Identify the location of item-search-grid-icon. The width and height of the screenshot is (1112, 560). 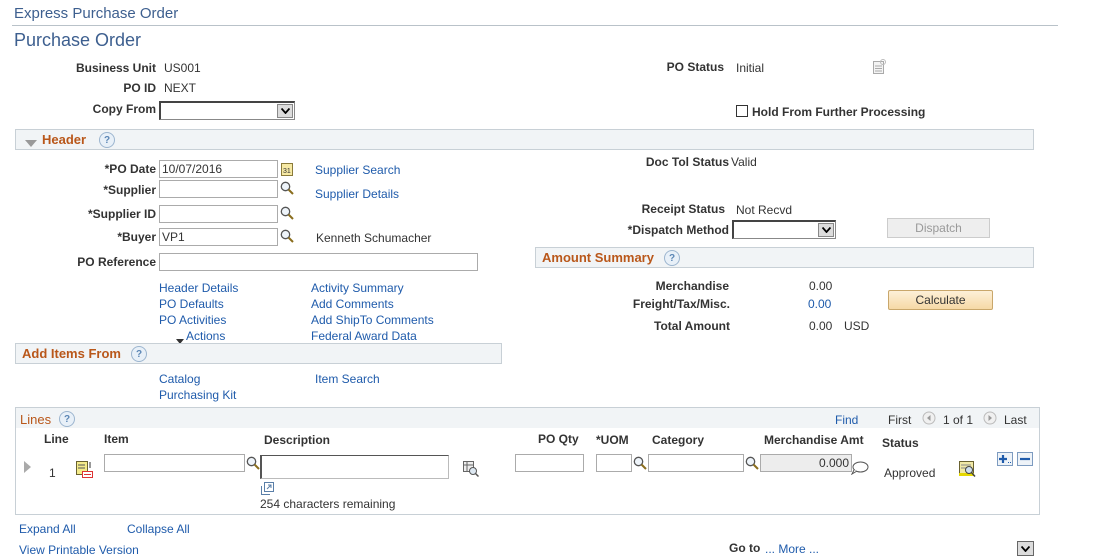
(471, 470).